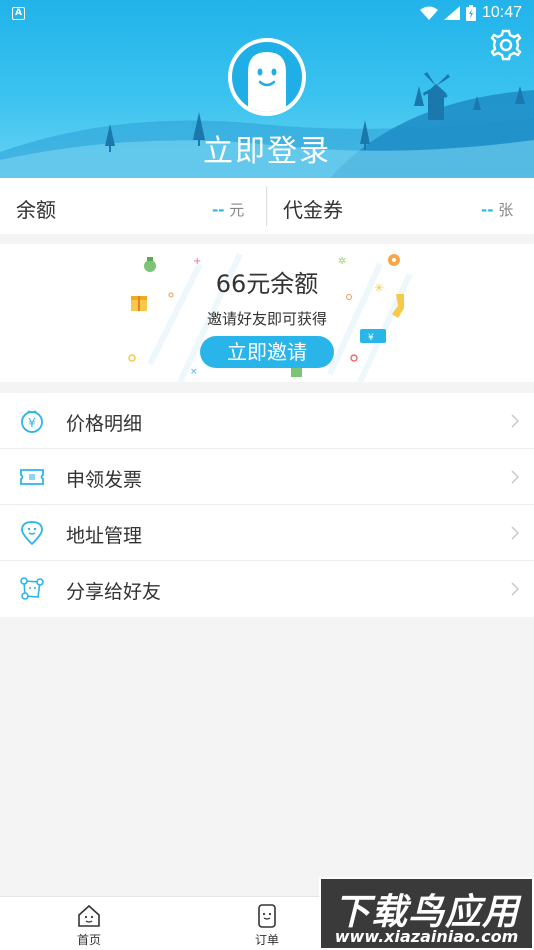 This screenshot has height=950, width=534. Describe the element at coordinates (36, 210) in the screenshot. I see `balance-label: 余额` at that location.